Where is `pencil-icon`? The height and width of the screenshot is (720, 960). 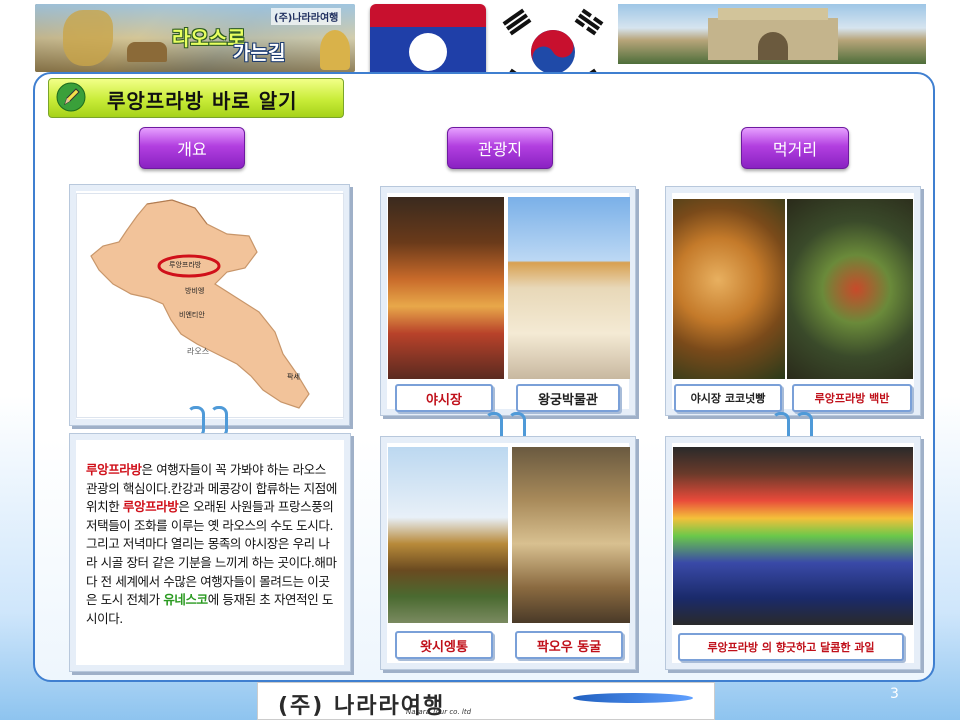
pencil-icon is located at coordinates (71, 97).